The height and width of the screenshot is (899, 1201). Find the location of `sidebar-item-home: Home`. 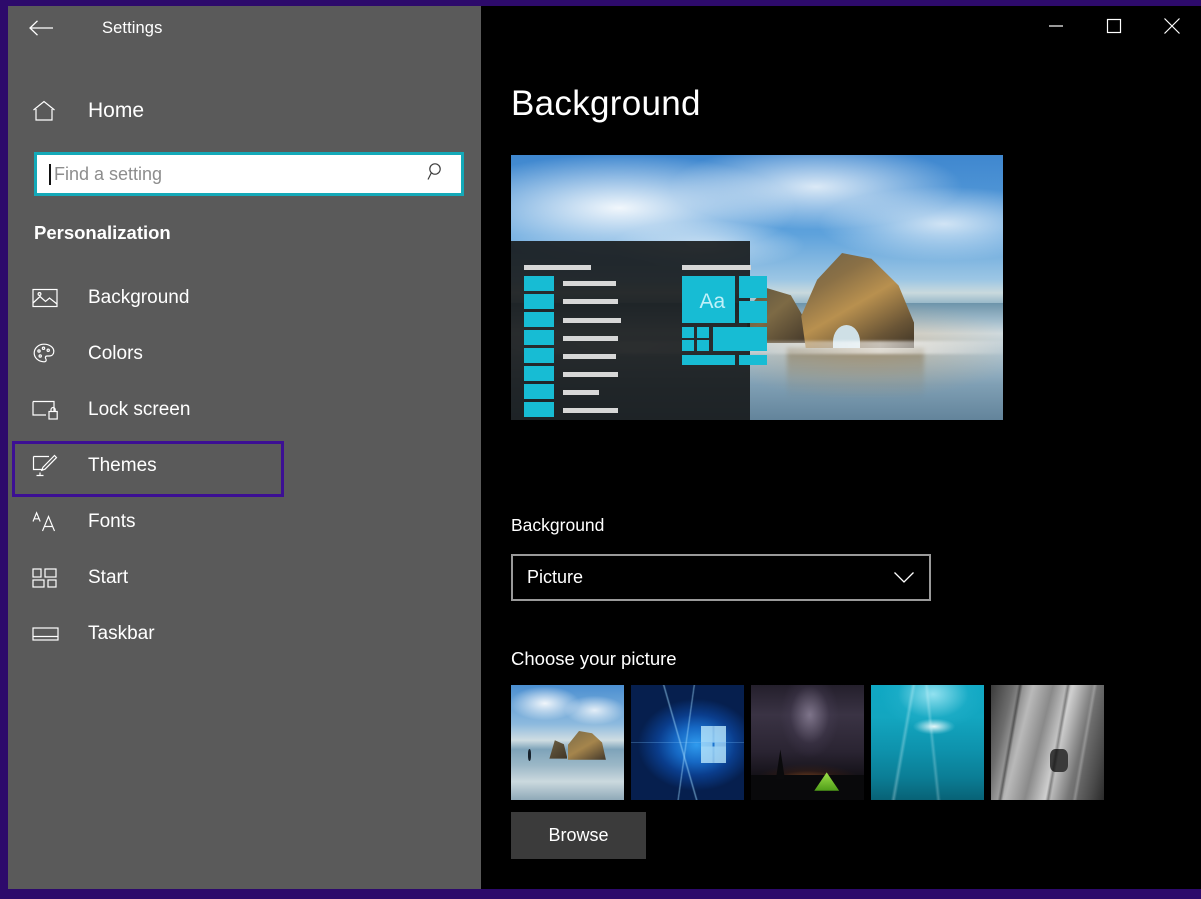

sidebar-item-home: Home is located at coordinates (244, 111).